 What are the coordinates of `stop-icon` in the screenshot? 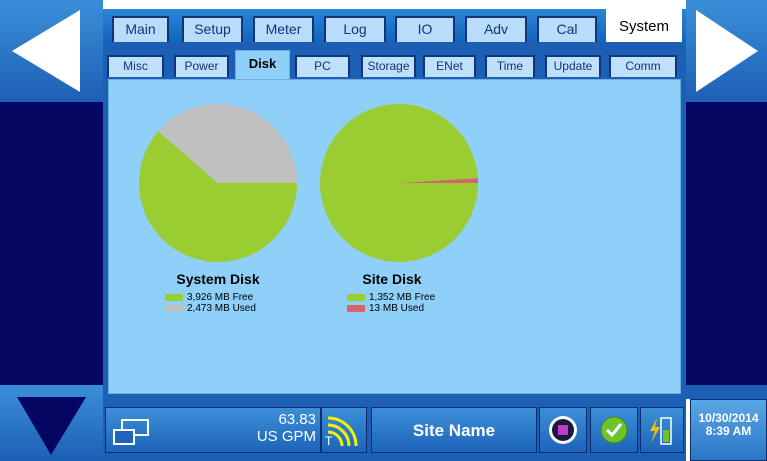 It's located at (563, 430).